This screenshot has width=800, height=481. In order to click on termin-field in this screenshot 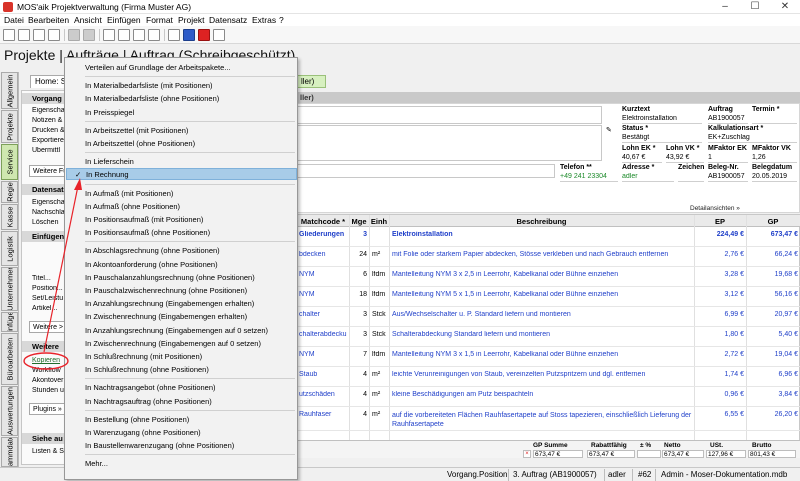, I will do `click(774, 119)`.